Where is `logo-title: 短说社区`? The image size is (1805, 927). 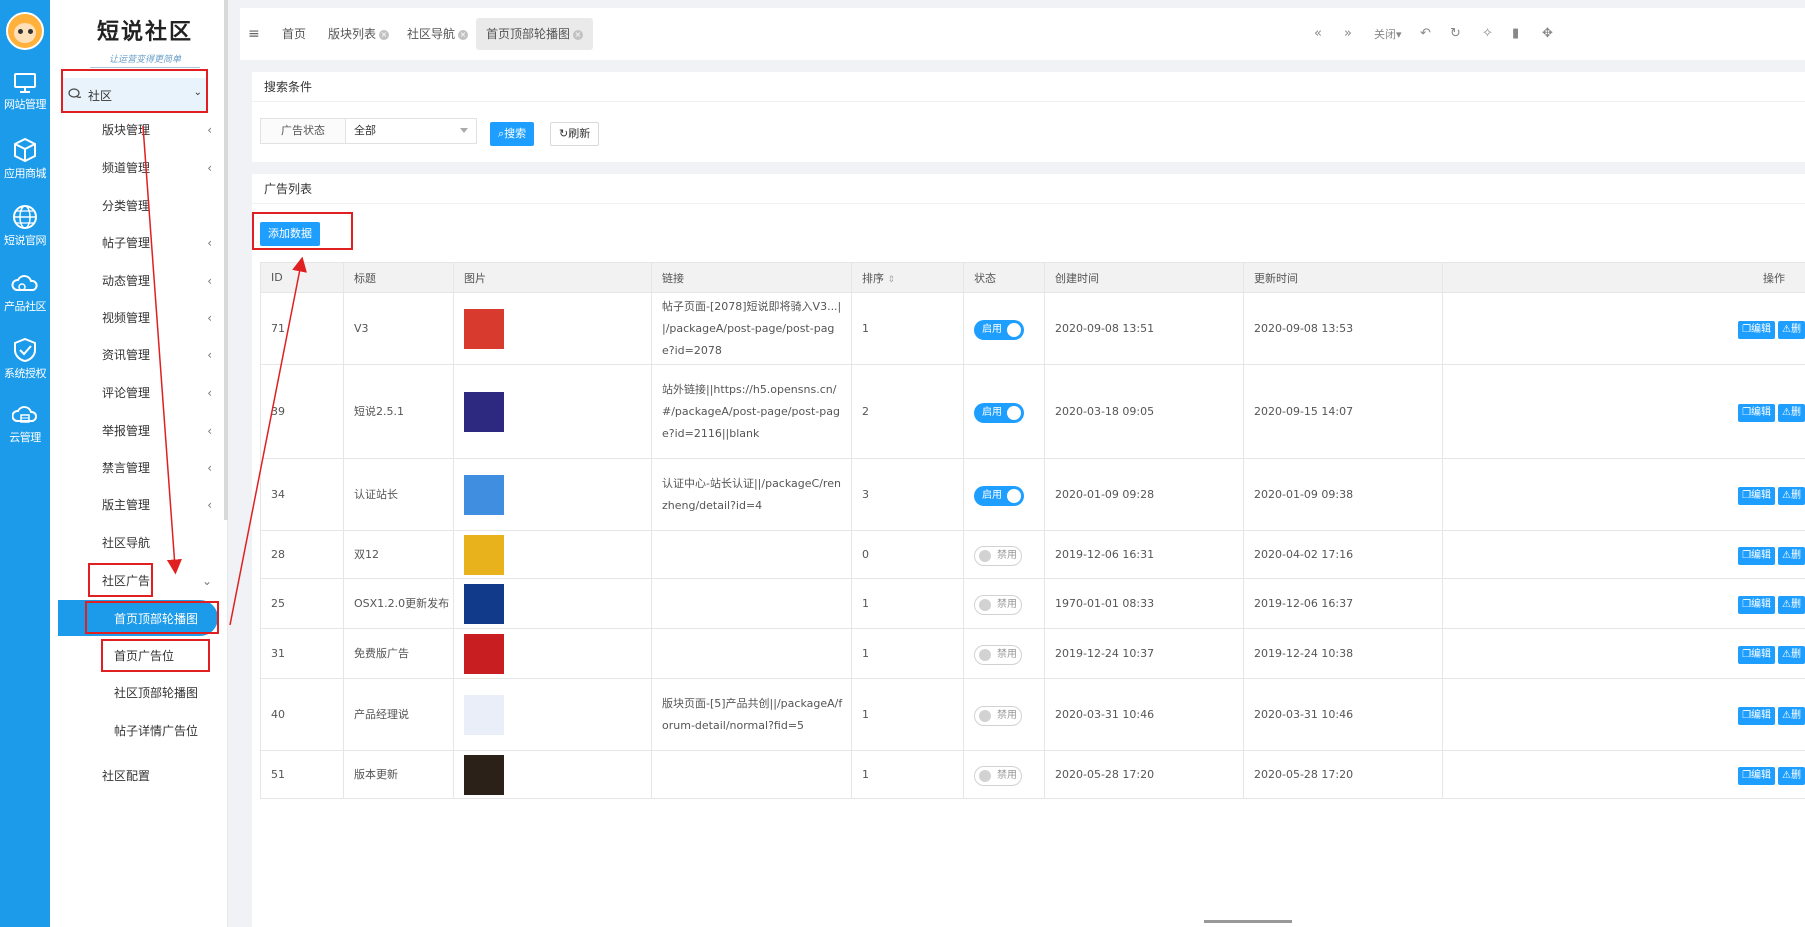
logo-title: 短说社区 is located at coordinates (144, 32).